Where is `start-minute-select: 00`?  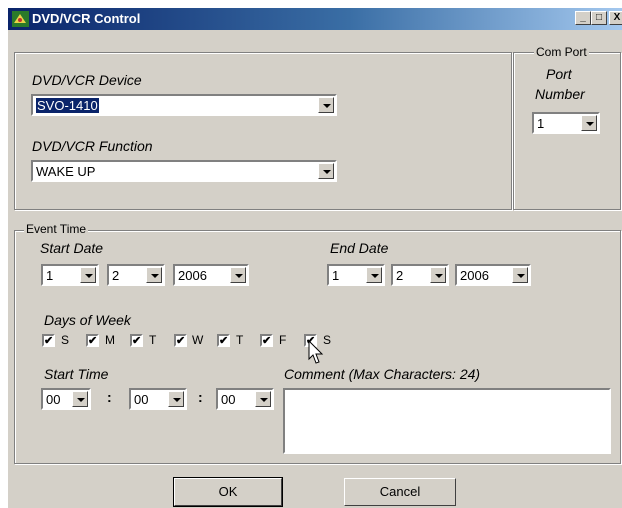
start-minute-select: 00 is located at coordinates (158, 399).